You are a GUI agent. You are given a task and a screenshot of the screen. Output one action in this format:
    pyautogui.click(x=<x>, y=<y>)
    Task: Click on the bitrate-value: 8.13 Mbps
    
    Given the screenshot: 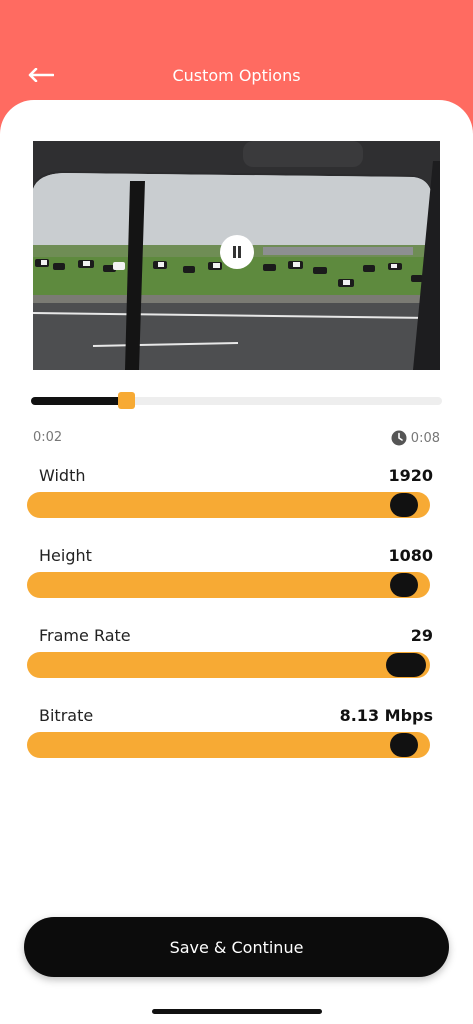 What is the action you would take?
    pyautogui.click(x=386, y=715)
    